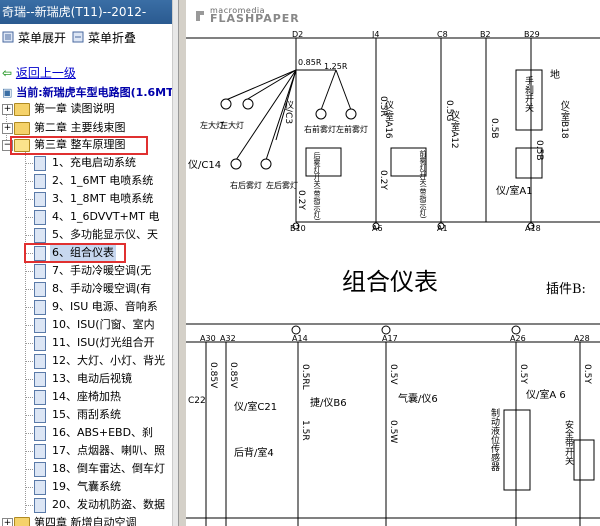  What do you see at coordinates (393, 432) in the screenshot?
I see `wire-label: 0.5W` at bounding box center [393, 432].